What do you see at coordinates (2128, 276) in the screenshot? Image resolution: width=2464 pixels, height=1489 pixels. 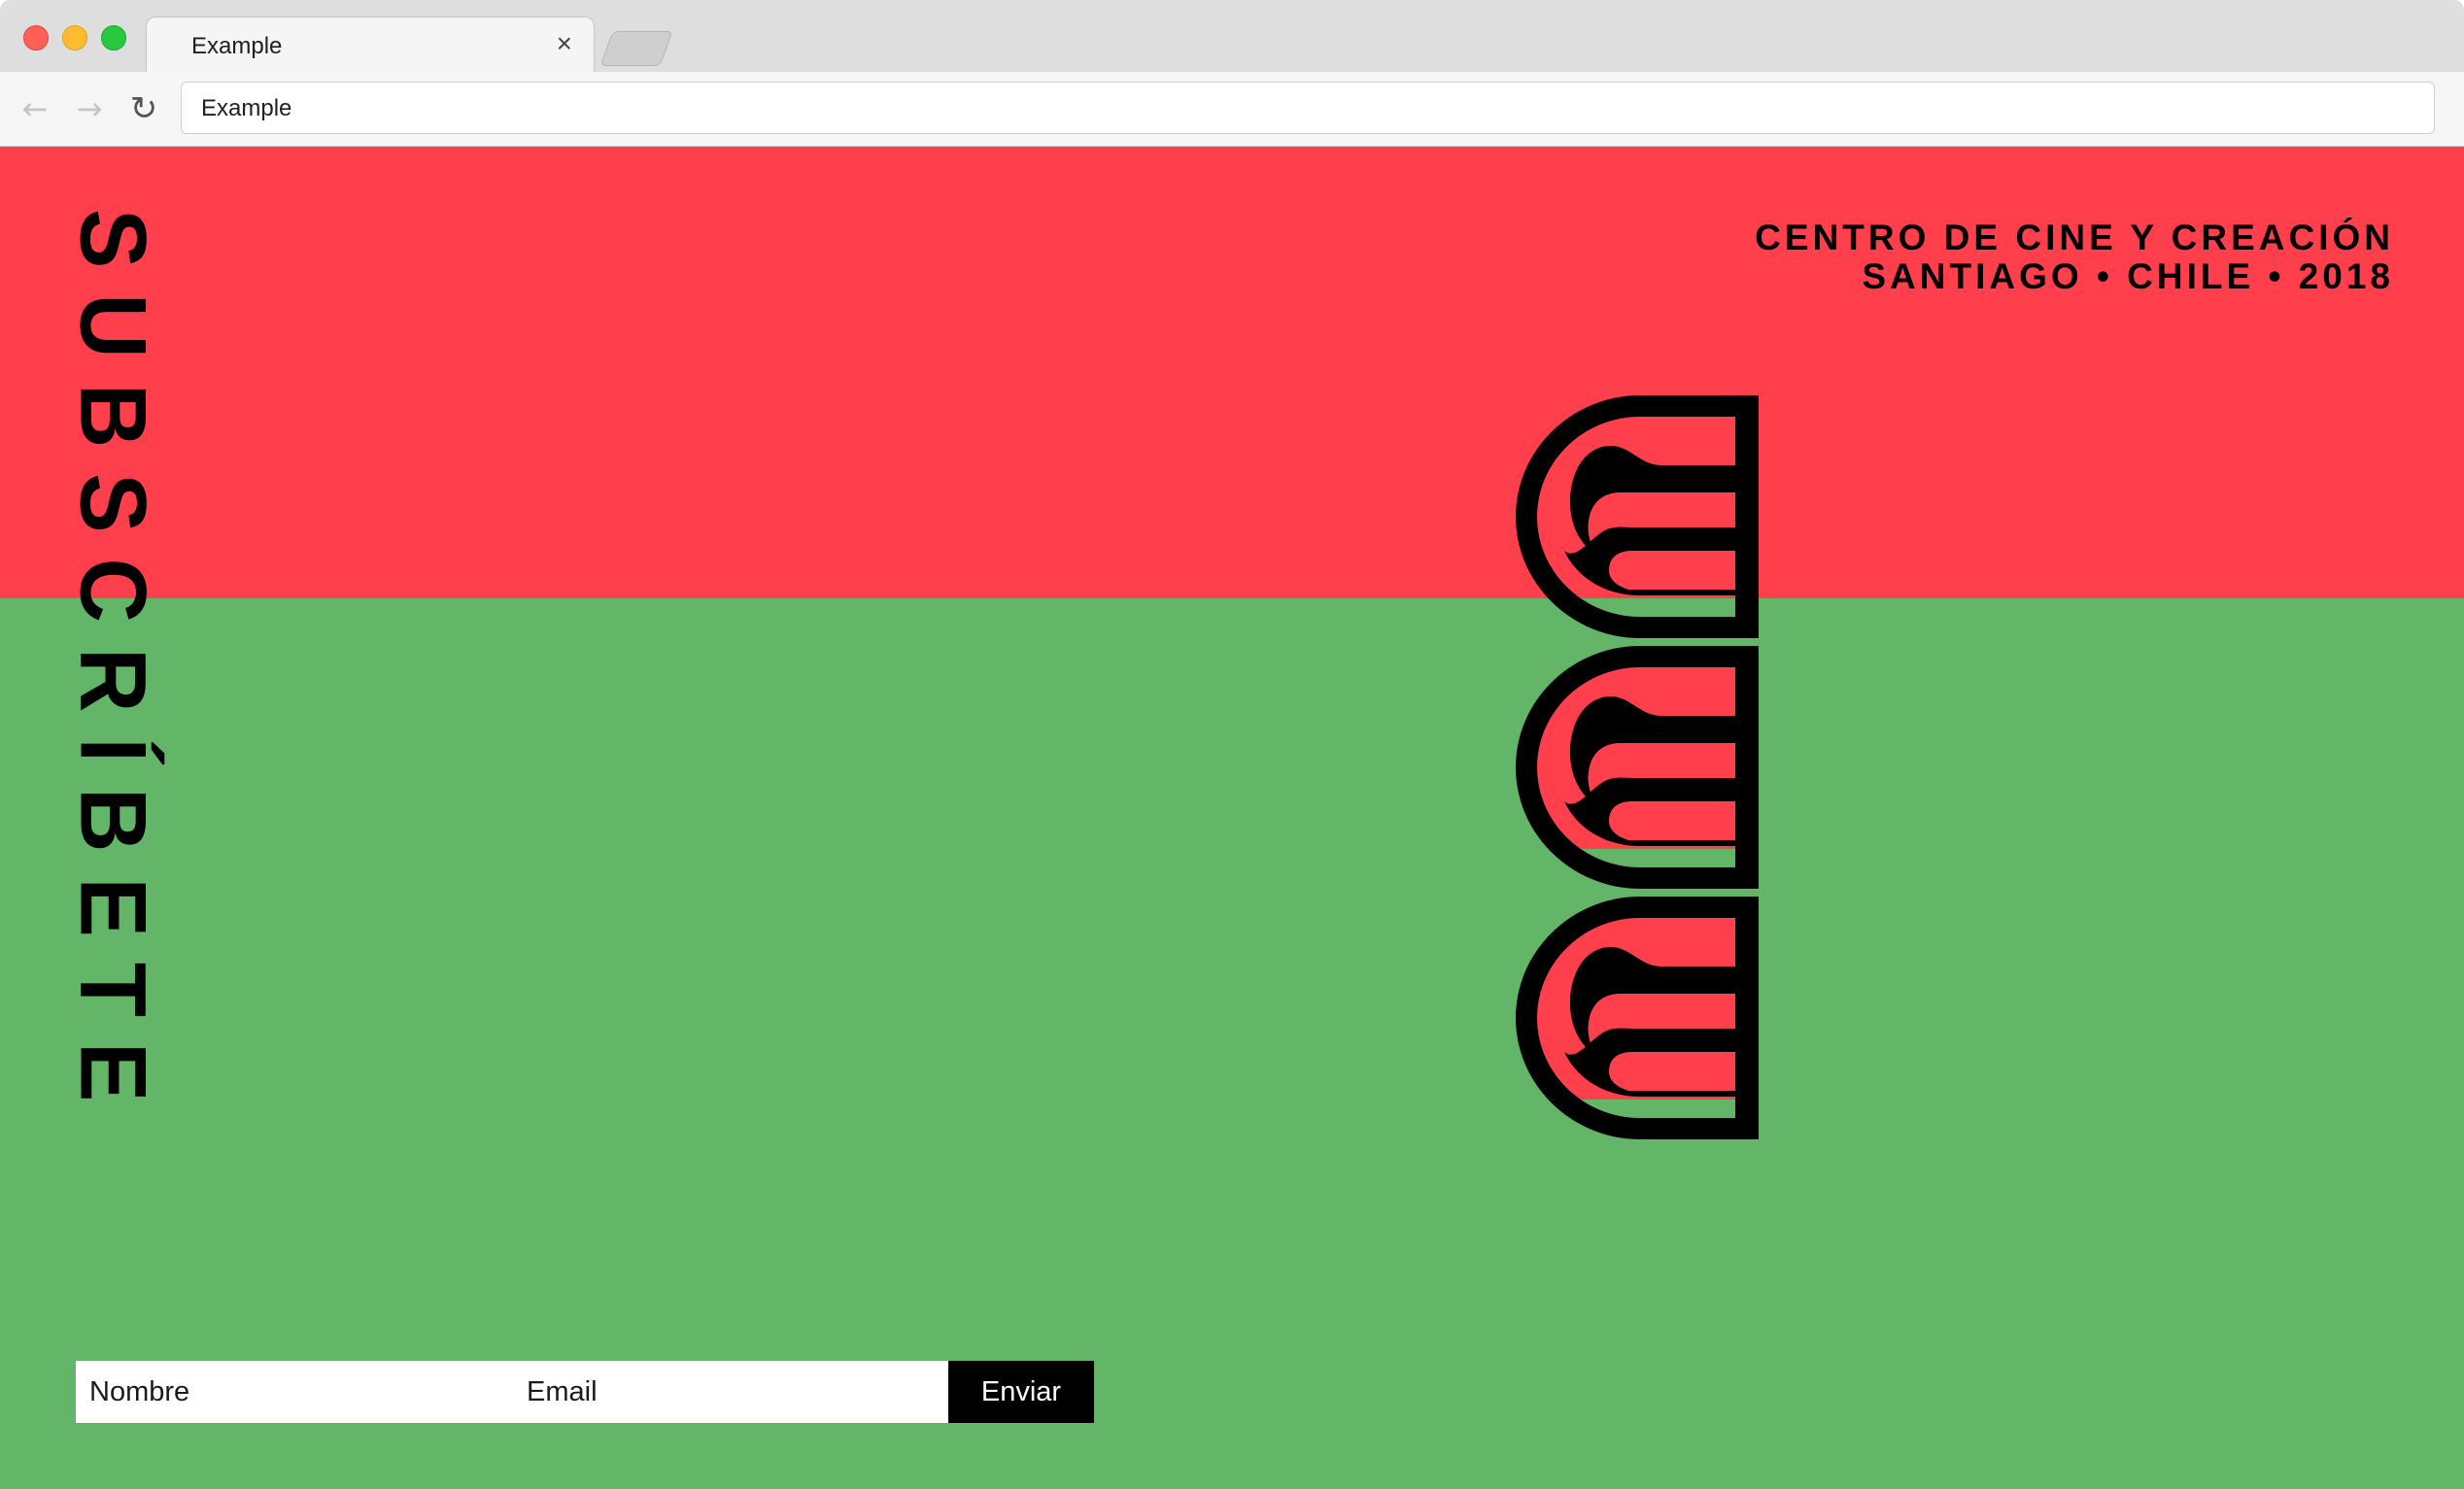 I see `header-line-2: SANTIAGO • CHILE • 2018` at bounding box center [2128, 276].